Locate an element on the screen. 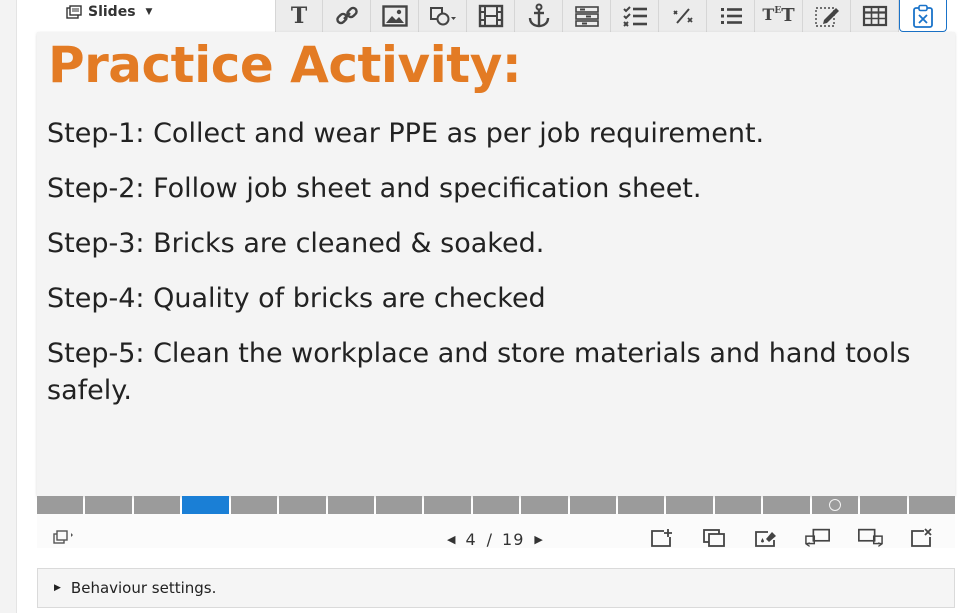 The width and height of the screenshot is (975, 613). left-gutter is located at coordinates (8, 306).